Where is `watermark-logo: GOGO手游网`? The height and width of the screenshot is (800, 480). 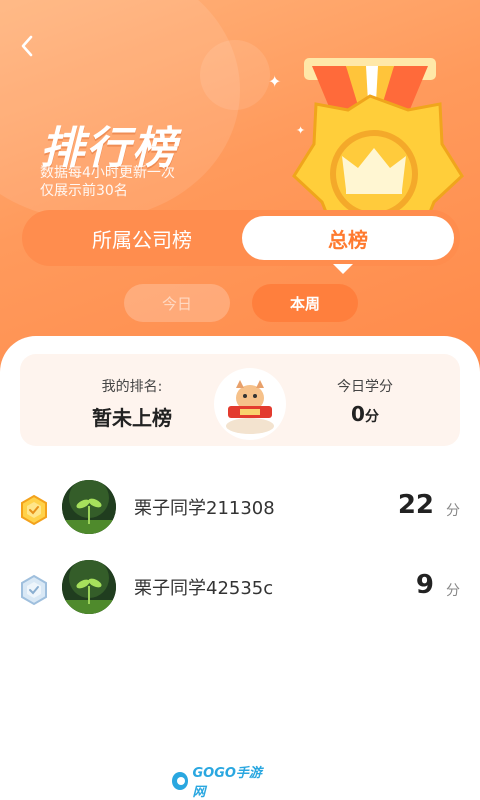
watermark-logo: GOGO手游网 is located at coordinates (220, 783).